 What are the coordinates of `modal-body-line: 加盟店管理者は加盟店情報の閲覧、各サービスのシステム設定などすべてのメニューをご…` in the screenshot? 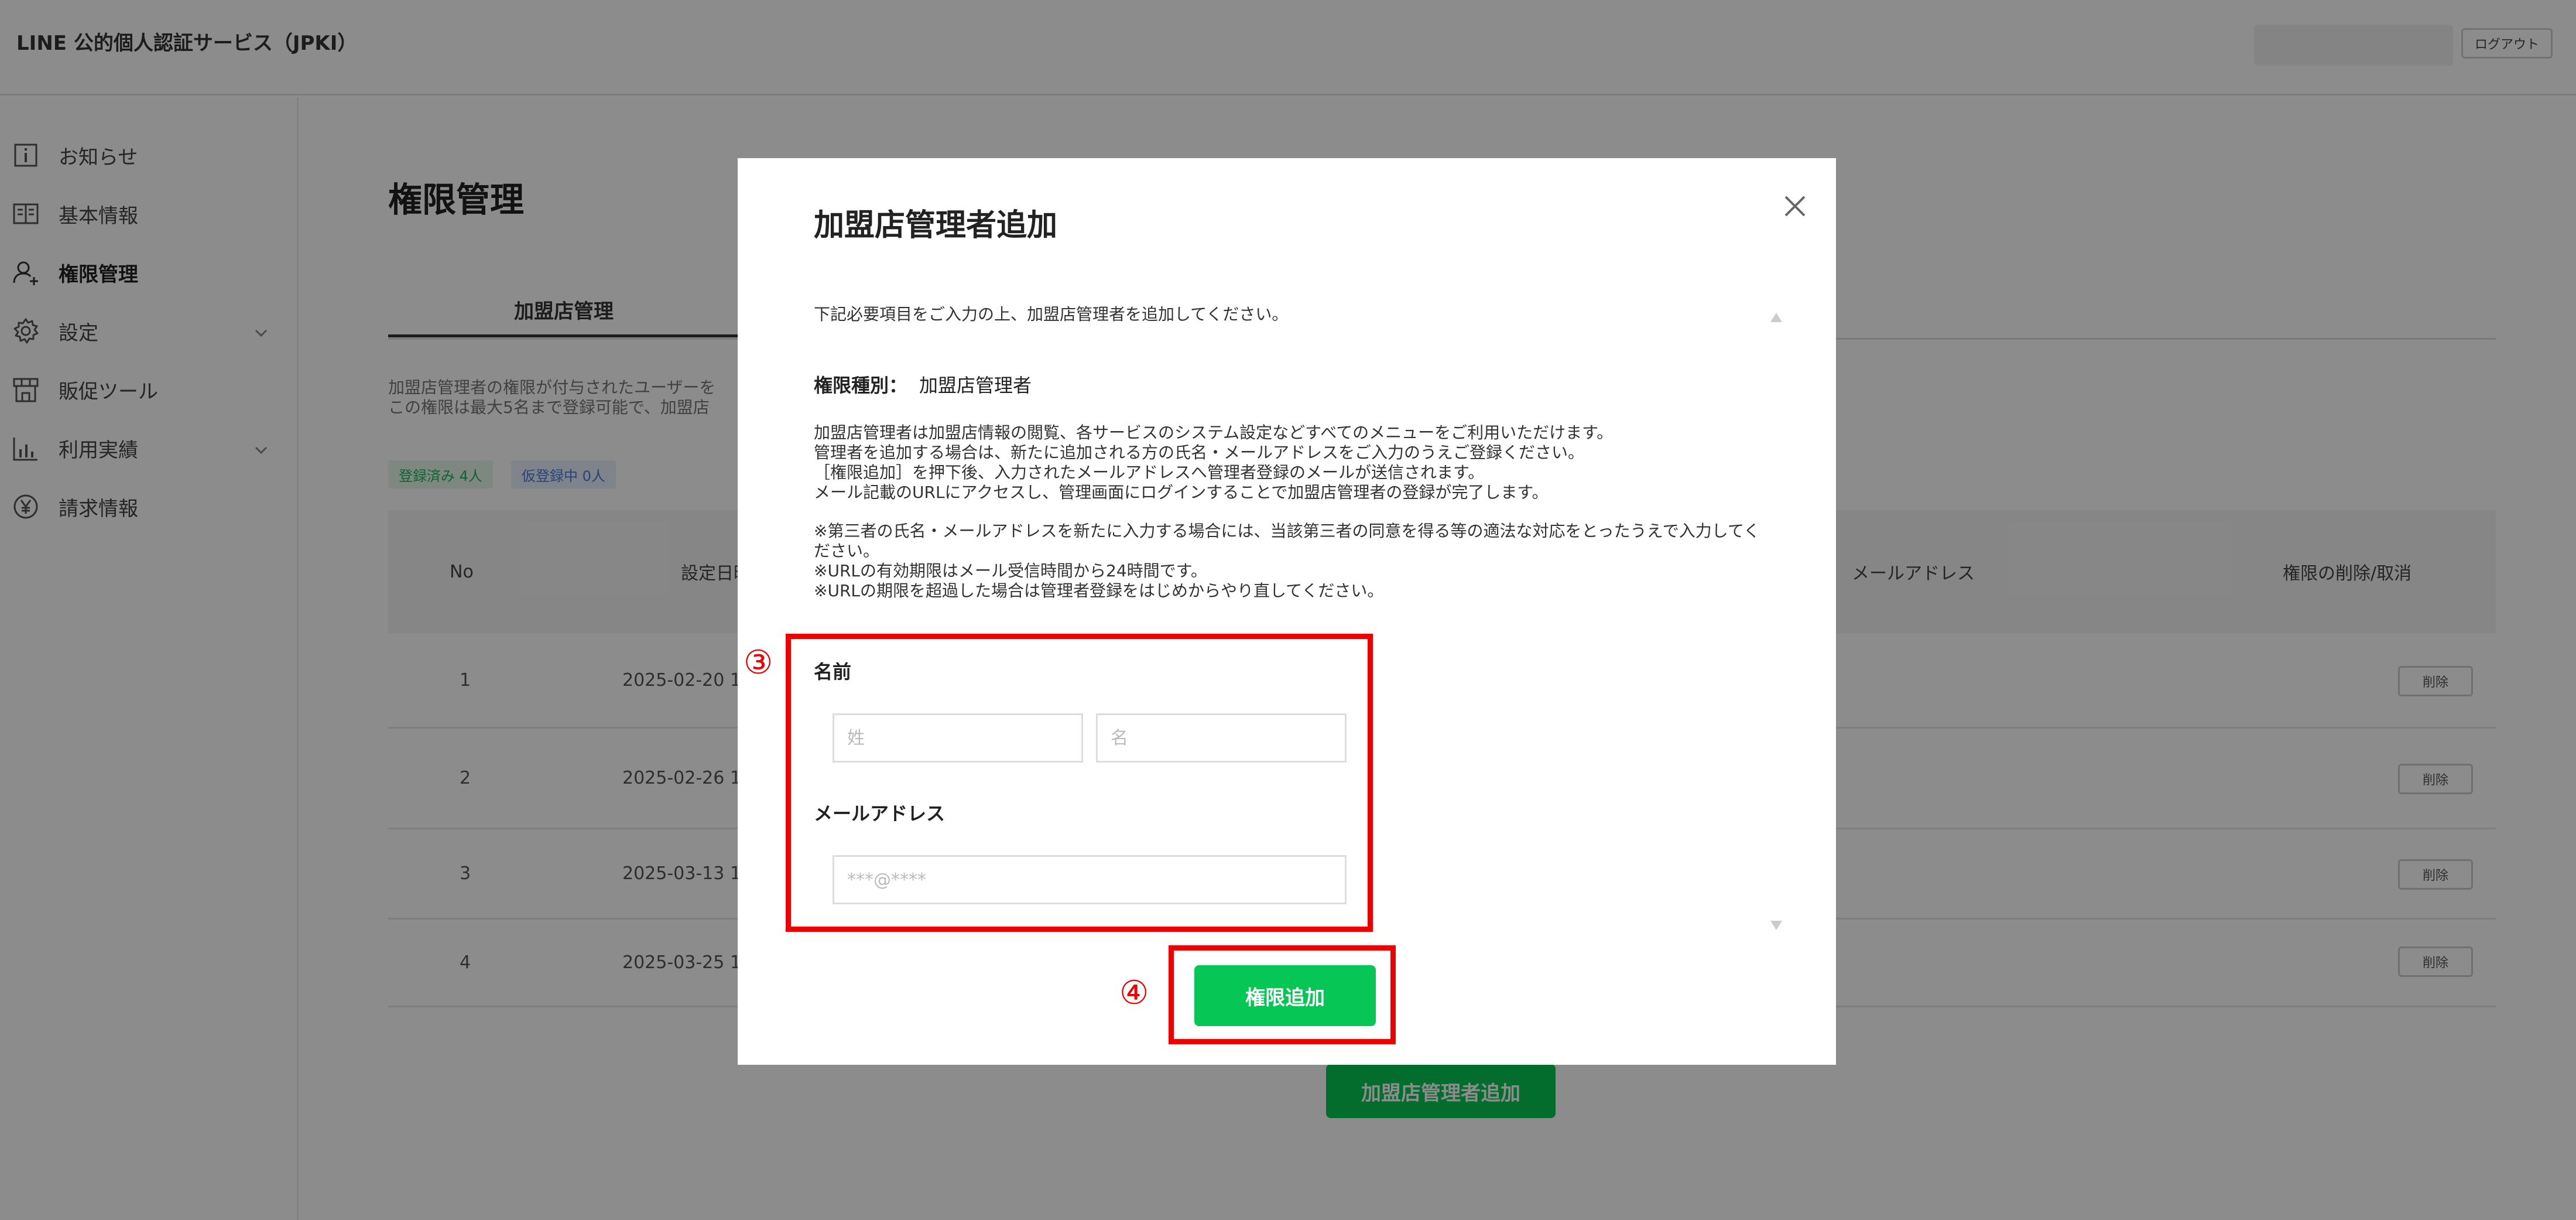 It's located at (1214, 432).